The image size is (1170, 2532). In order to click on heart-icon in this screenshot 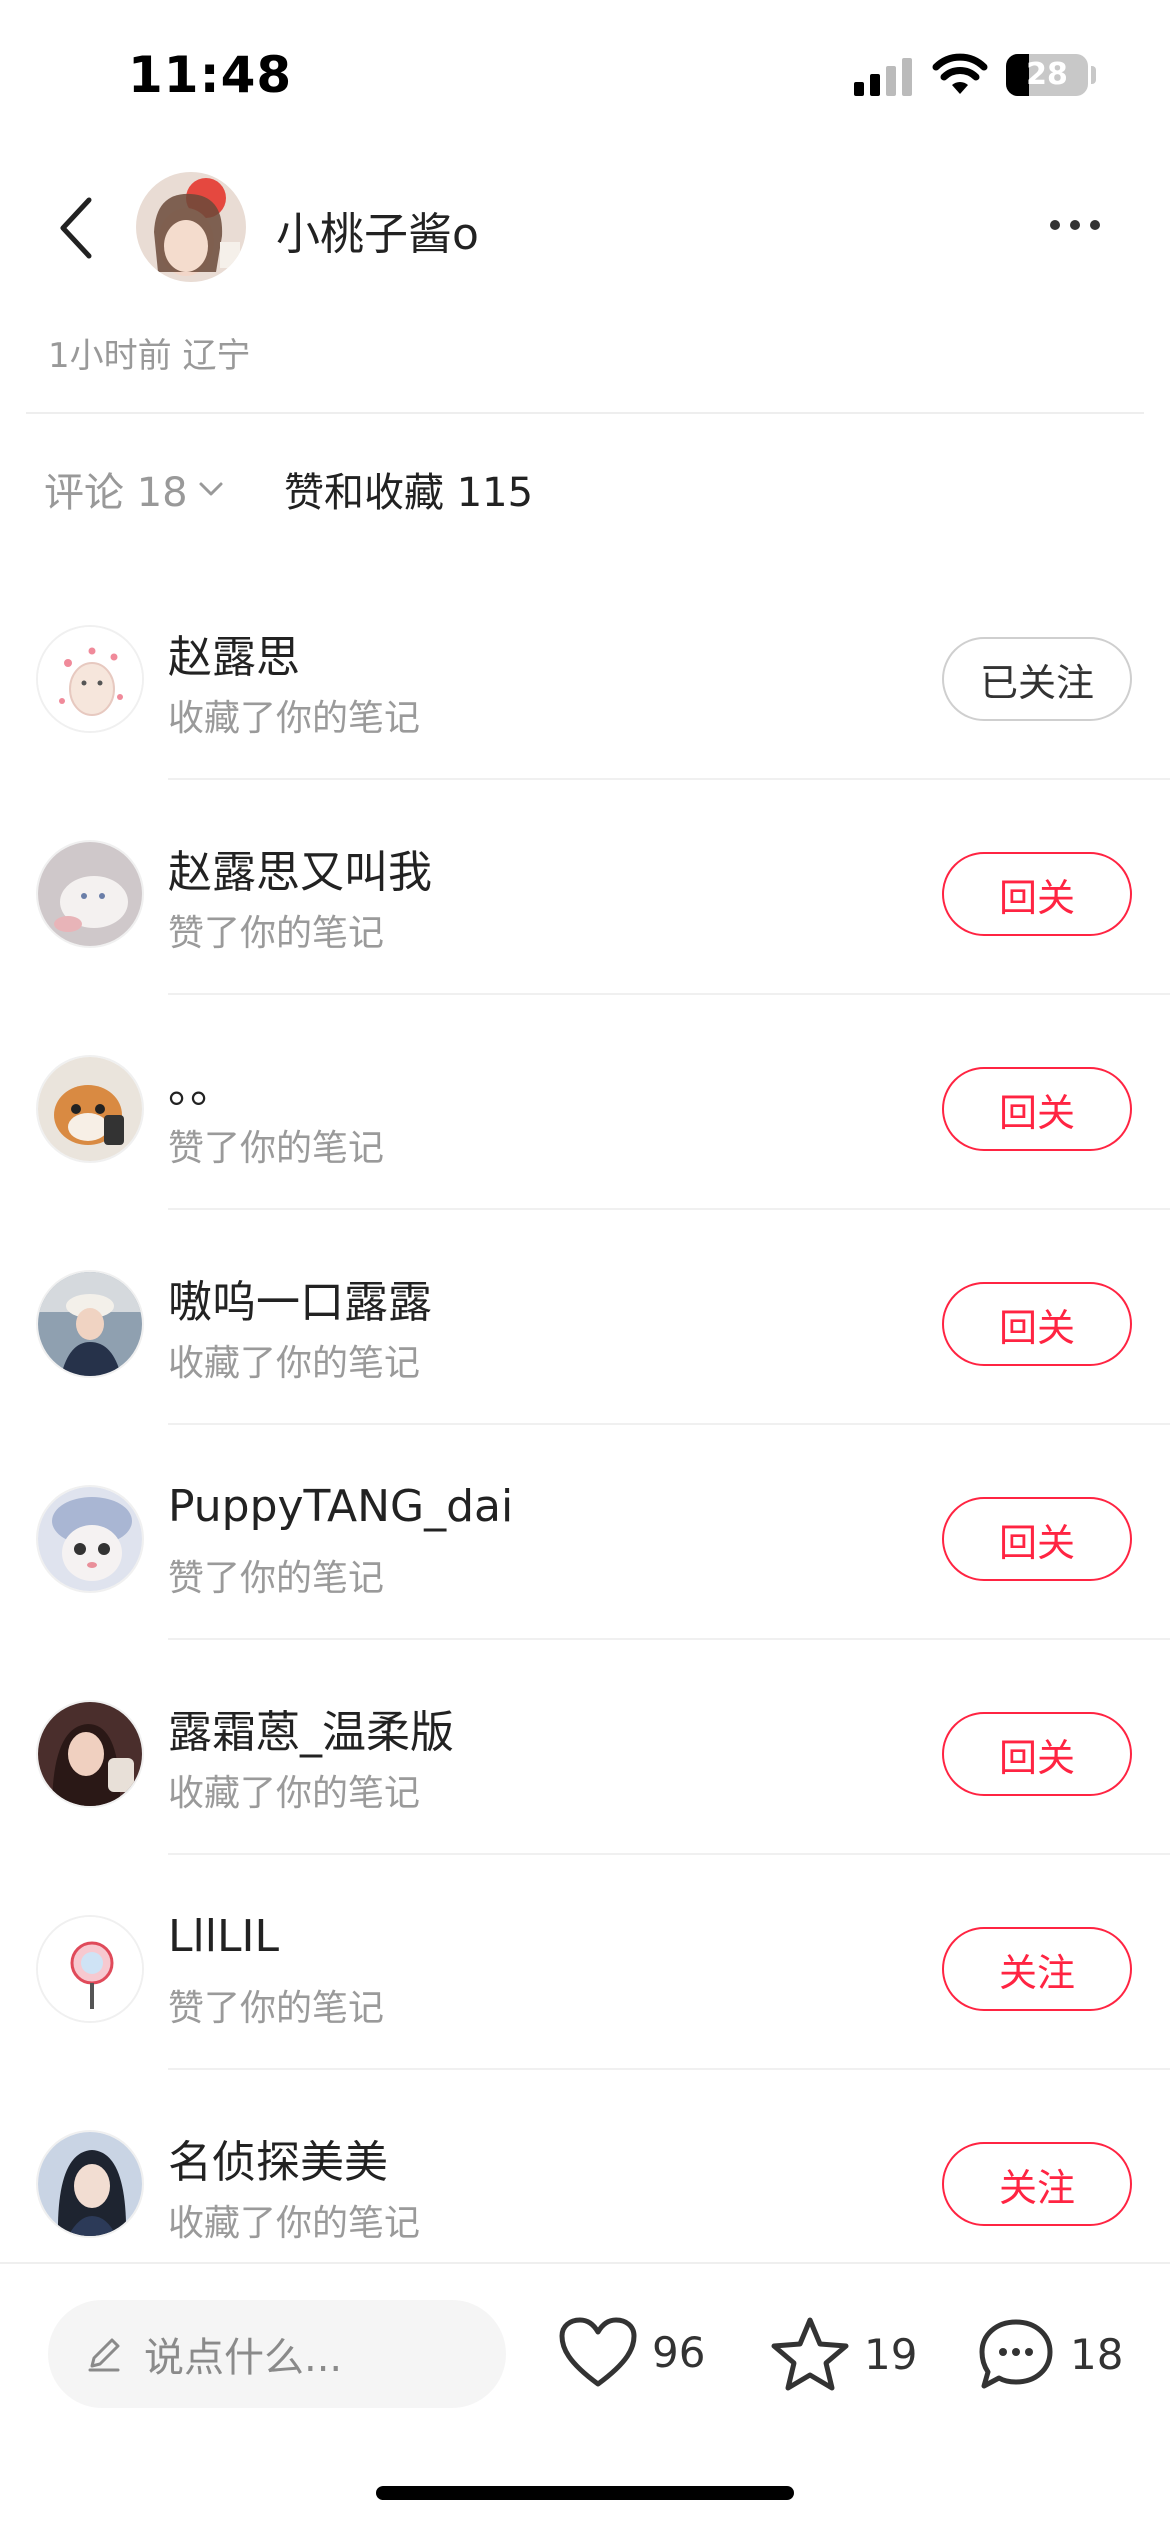, I will do `click(598, 2352)`.